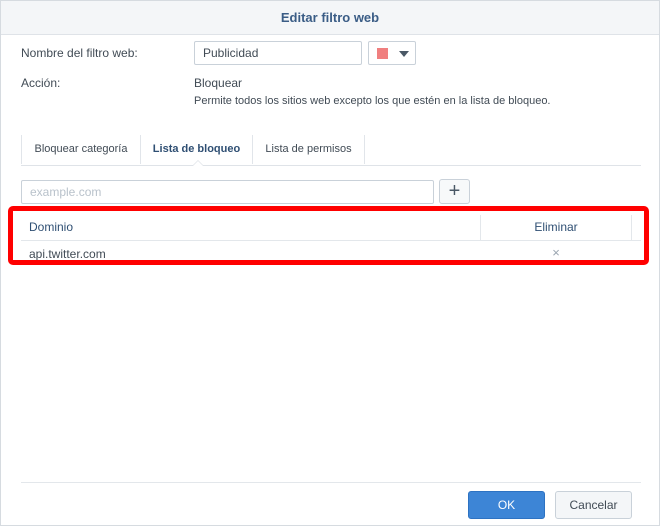 The width and height of the screenshot is (660, 526). I want to click on active-tab-indicator-inner, so click(198, 163).